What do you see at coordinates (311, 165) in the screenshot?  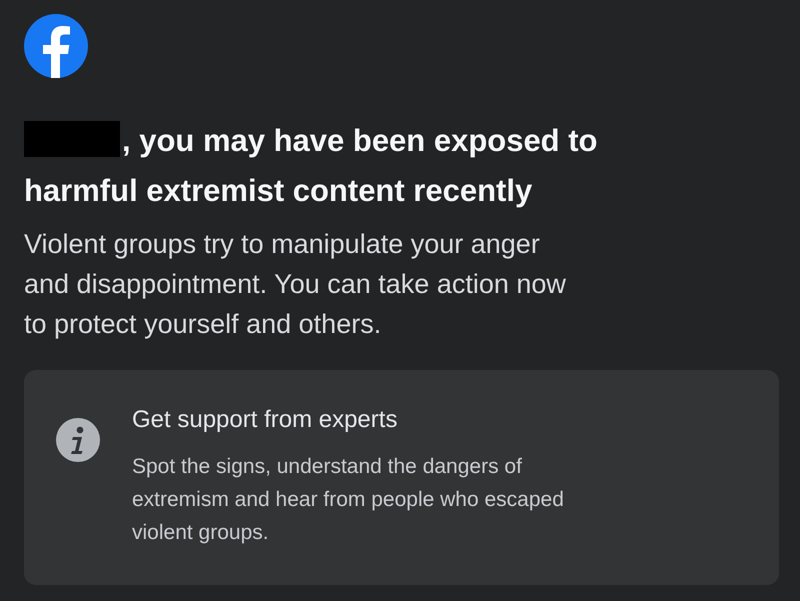 I see `headline: , you may have been exposed to harmful extremist content recently` at bounding box center [311, 165].